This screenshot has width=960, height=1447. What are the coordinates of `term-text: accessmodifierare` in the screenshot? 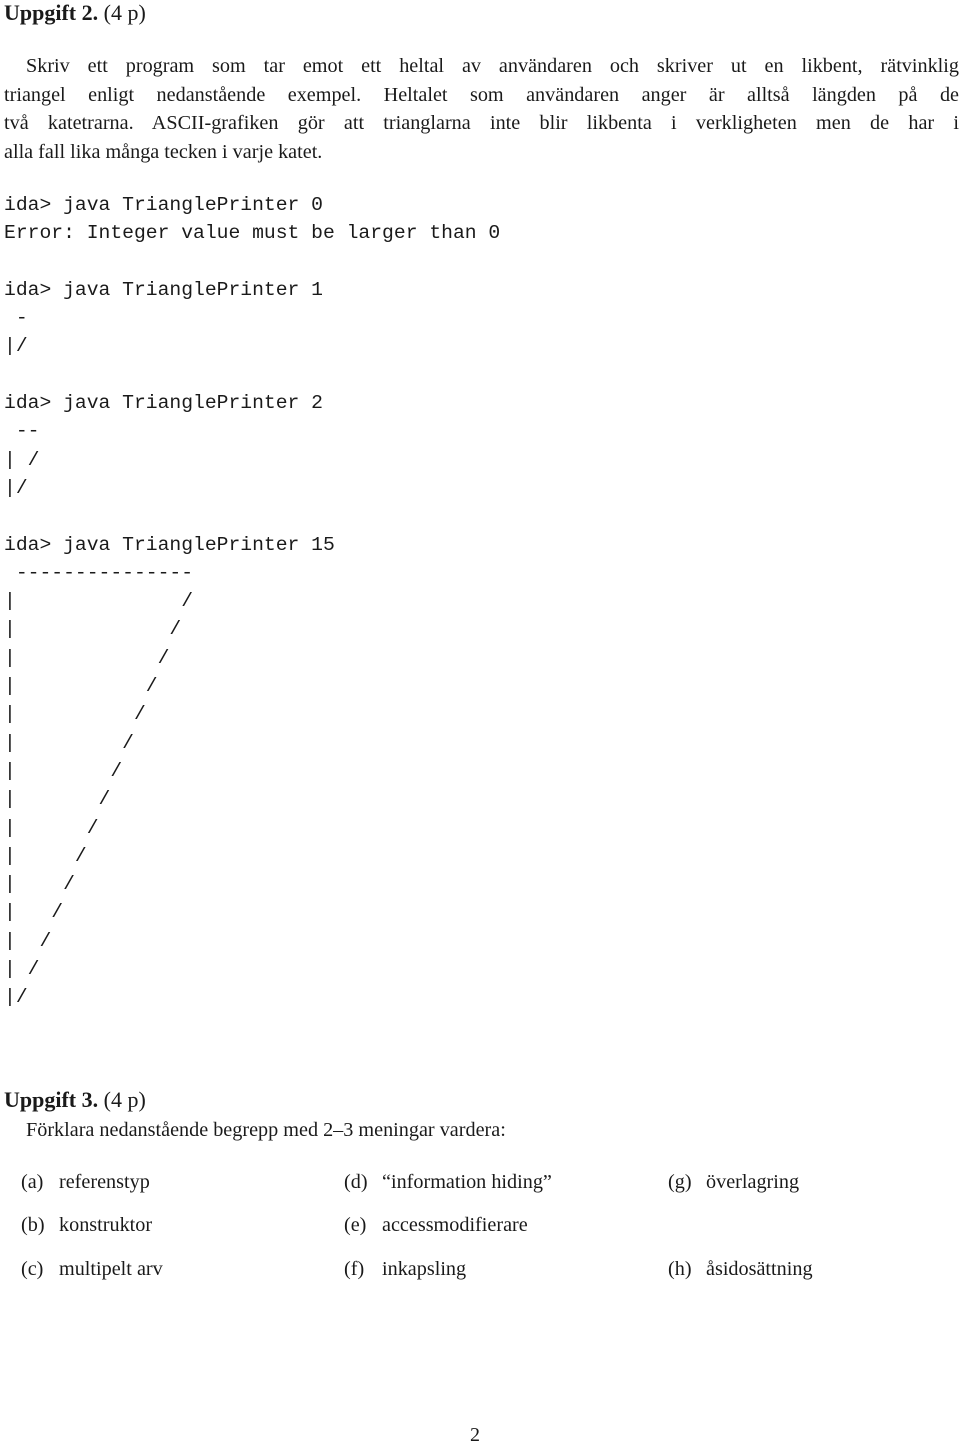 It's located at (455, 1225).